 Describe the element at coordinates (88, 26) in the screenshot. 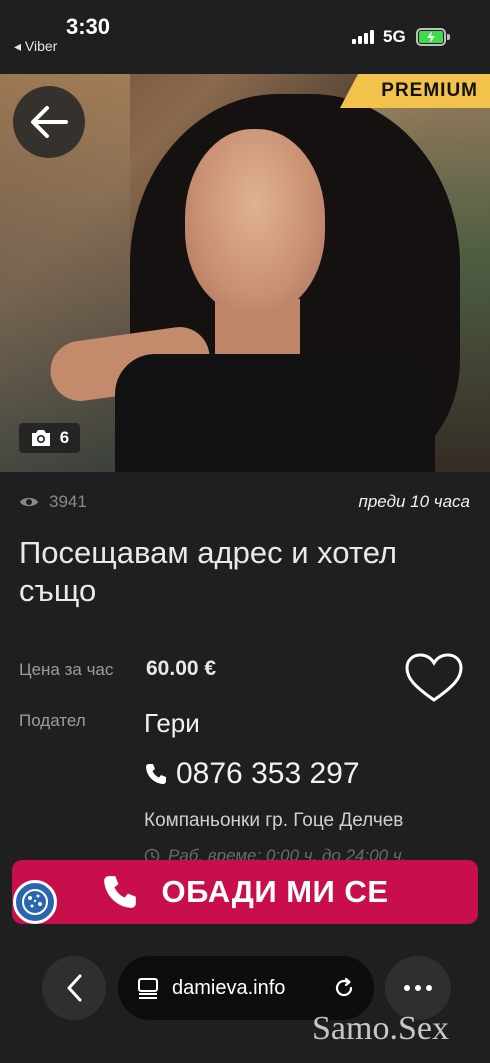

I see `status-time: 3:30` at that location.